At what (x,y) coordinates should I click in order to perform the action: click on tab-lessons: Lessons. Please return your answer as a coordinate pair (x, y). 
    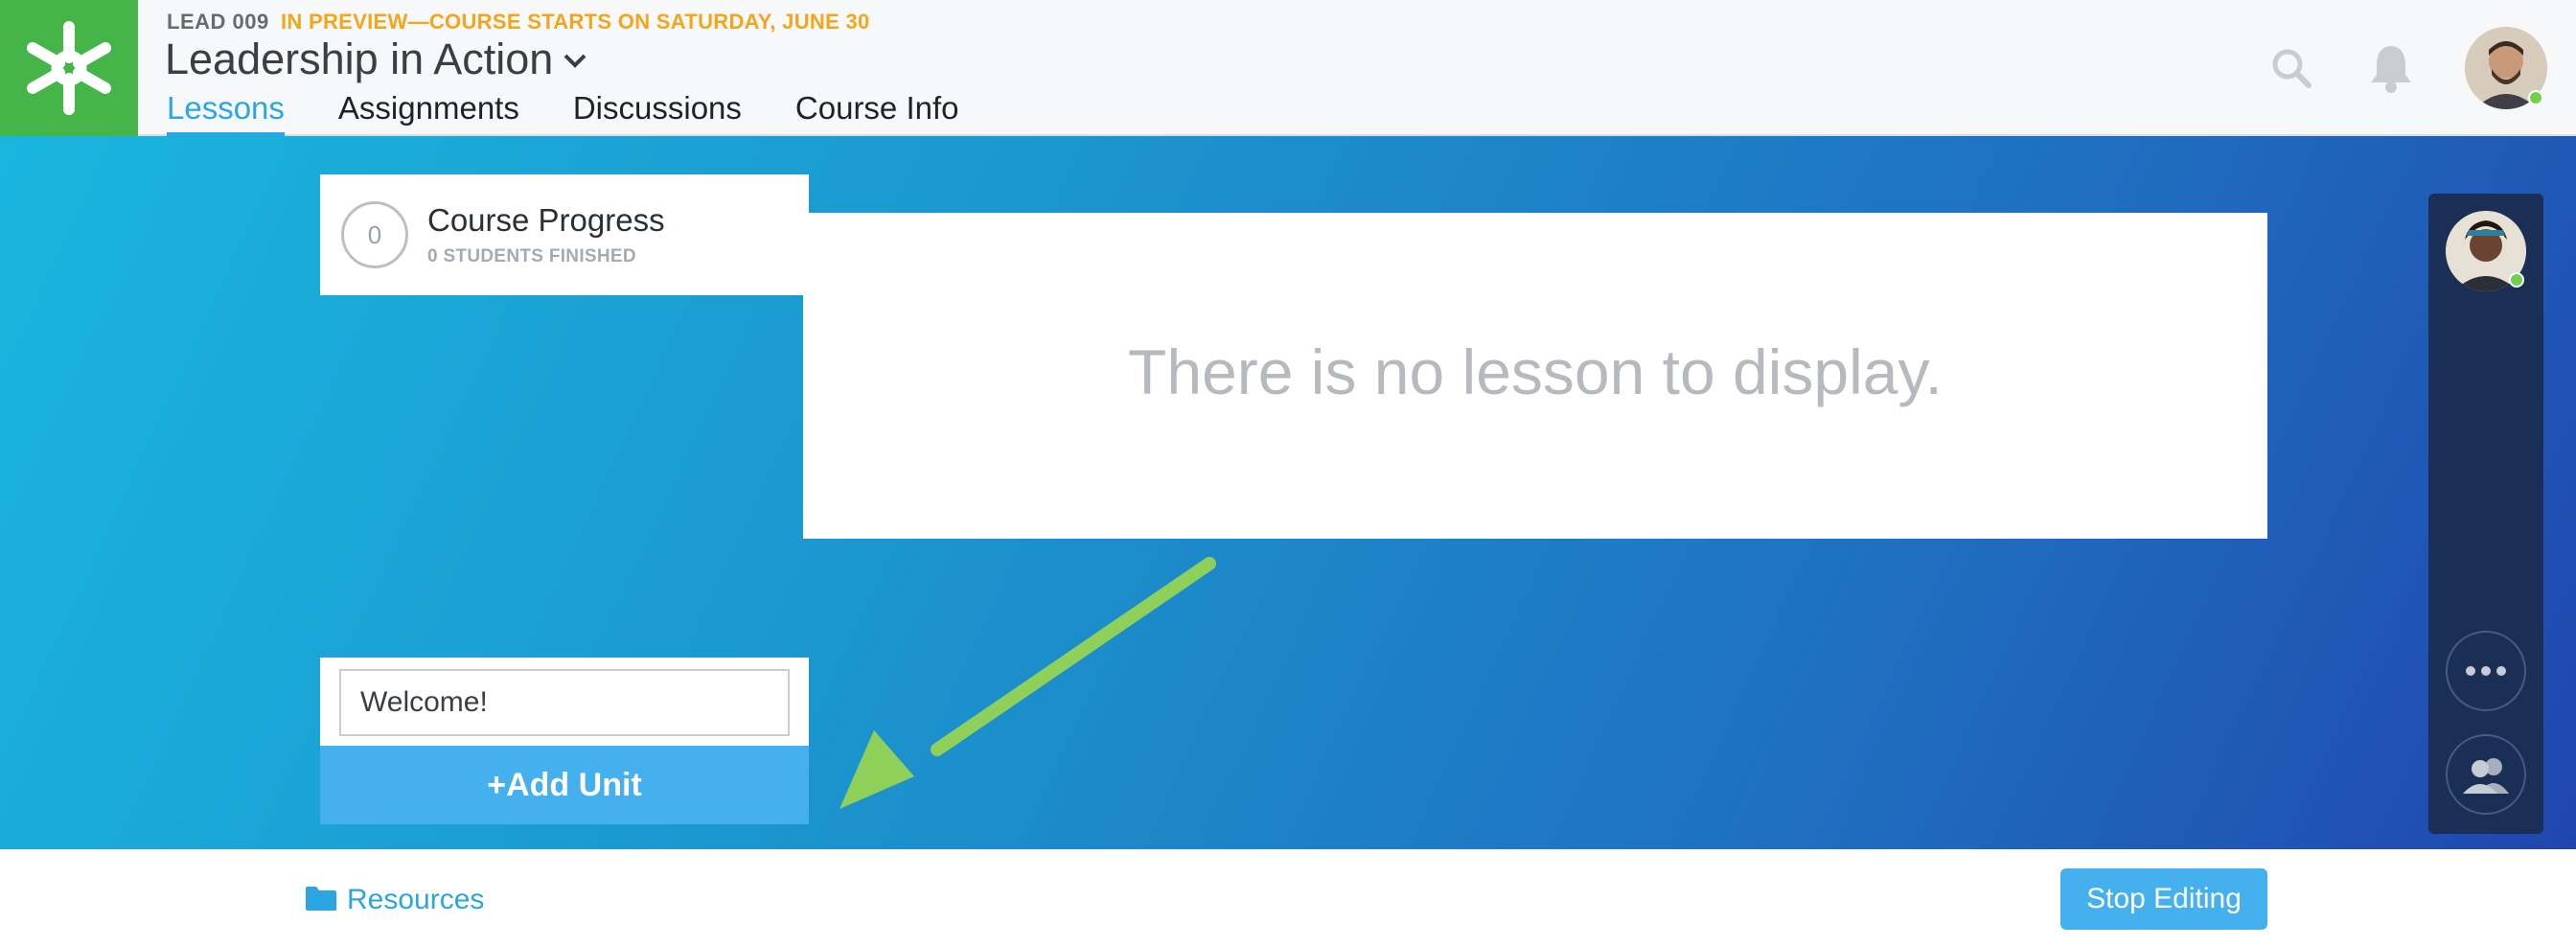
    Looking at the image, I should click on (226, 113).